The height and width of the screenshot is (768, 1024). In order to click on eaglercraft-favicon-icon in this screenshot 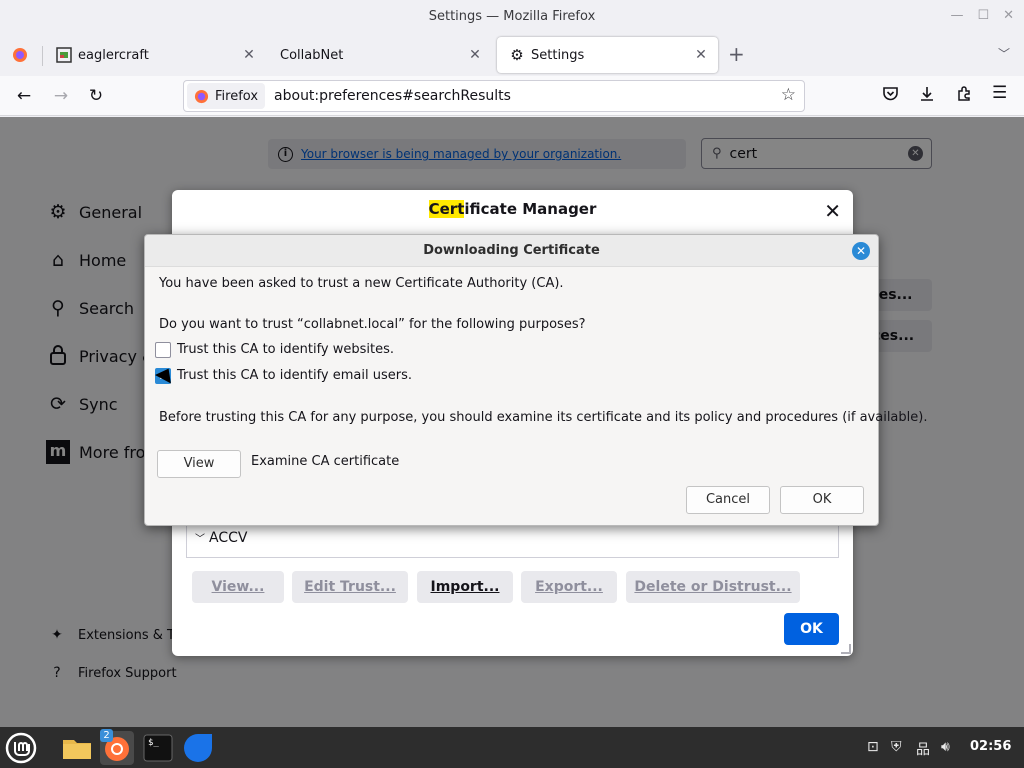, I will do `click(64, 55)`.